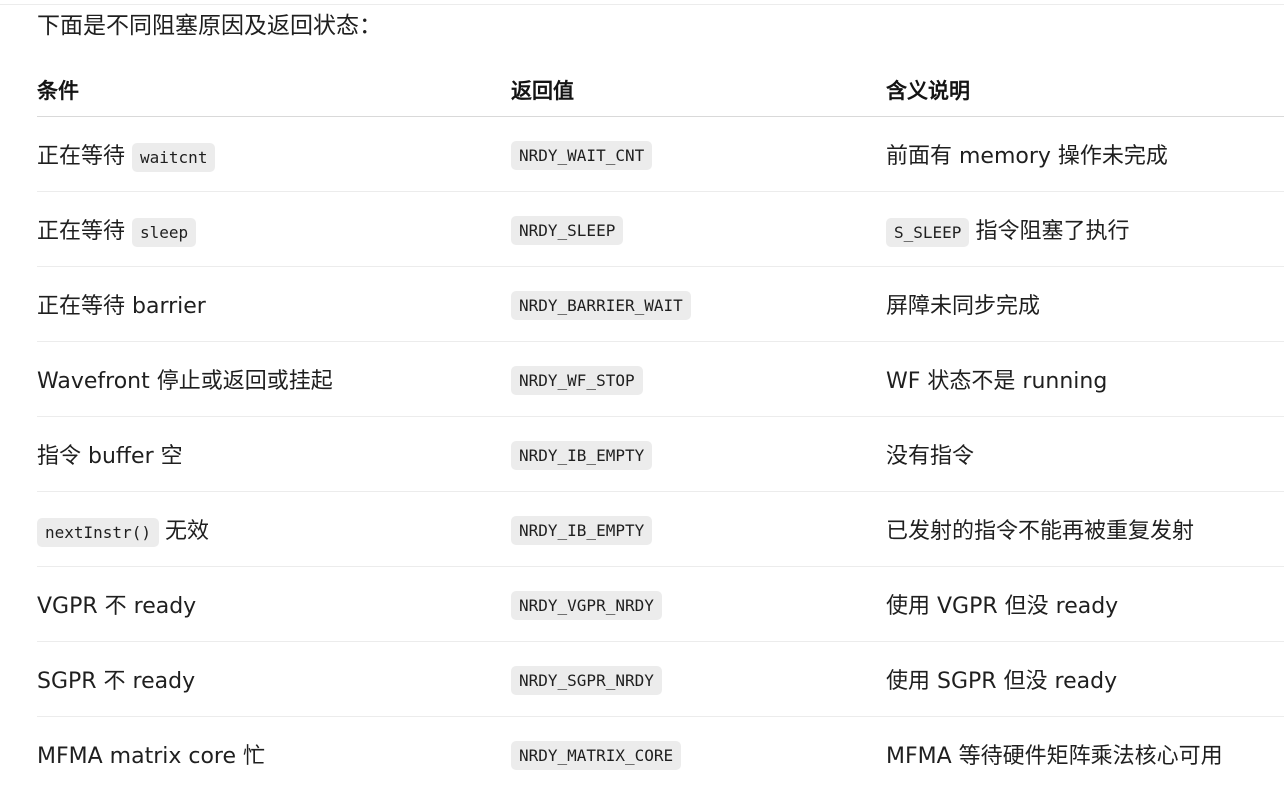 The image size is (1284, 804). I want to click on meaning-cell: MFMA 等待硬件矩阵乘法核心可用, so click(1085, 754).